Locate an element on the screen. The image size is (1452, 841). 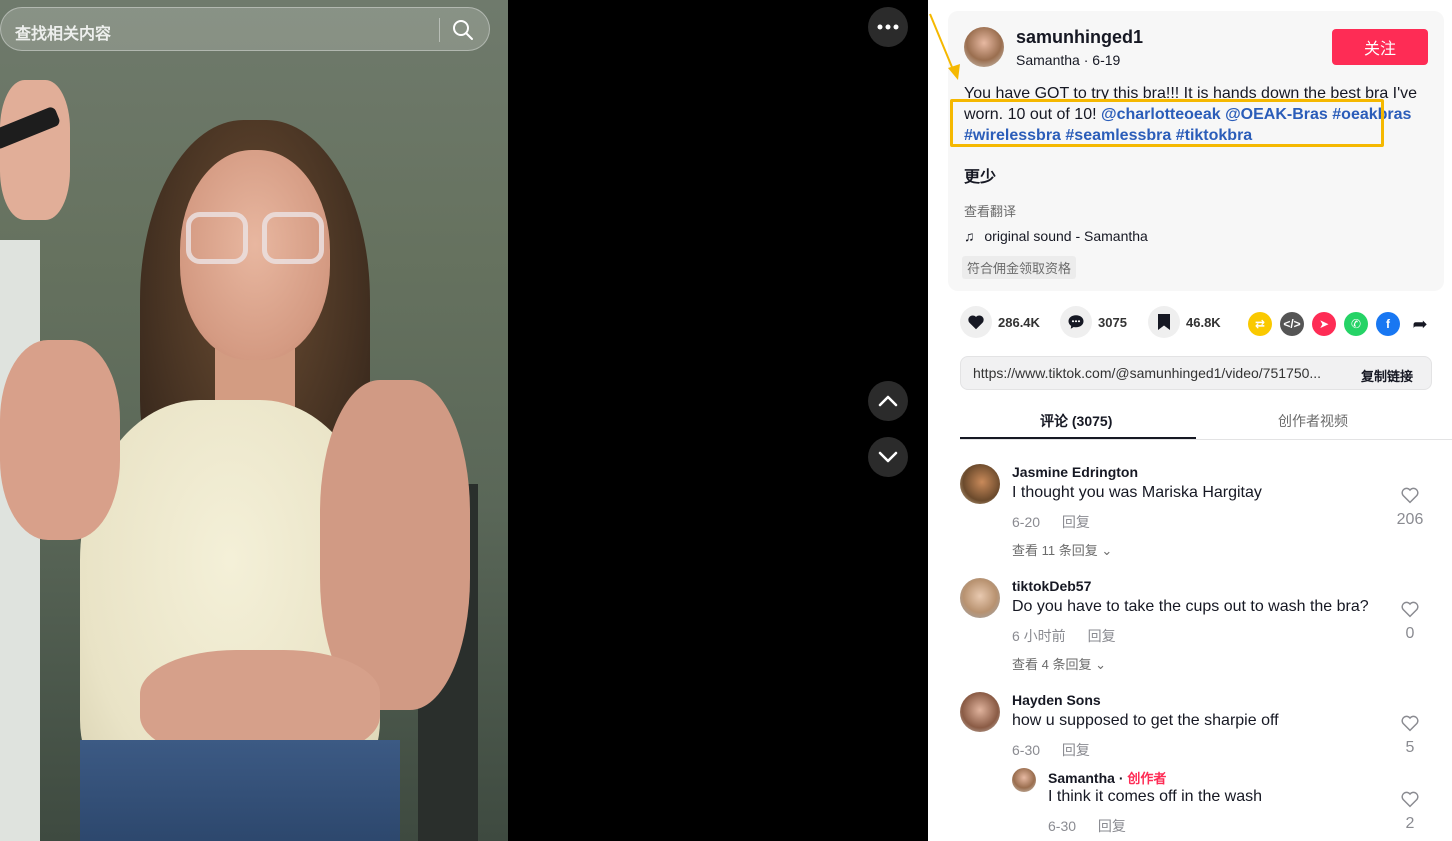
share-arrow-icon: ➦ is located at coordinates (1420, 324).